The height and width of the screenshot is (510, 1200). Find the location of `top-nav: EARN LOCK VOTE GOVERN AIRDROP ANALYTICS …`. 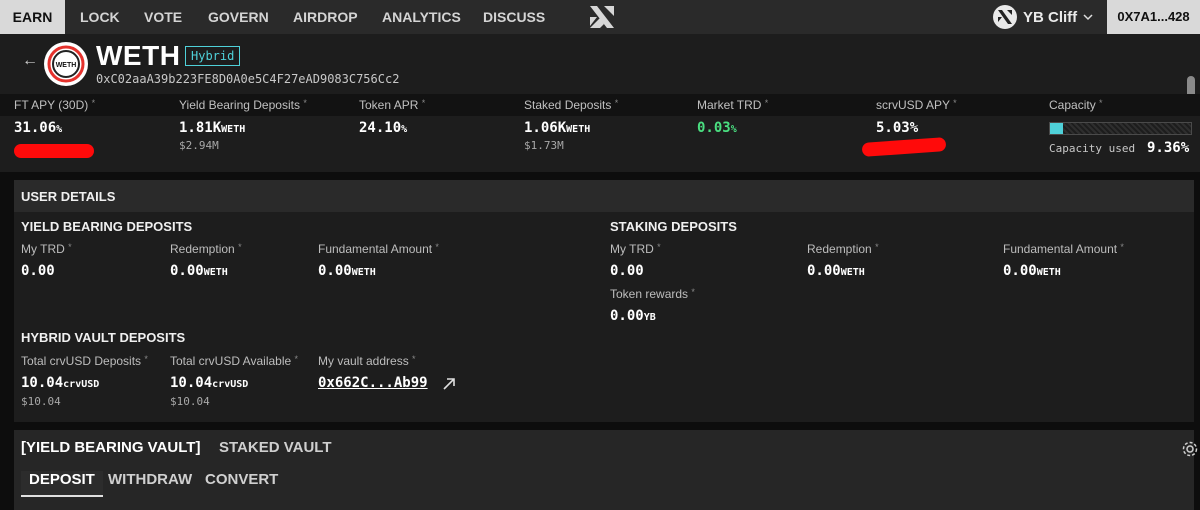

top-nav: EARN LOCK VOTE GOVERN AIRDROP ANALYTICS … is located at coordinates (600, 17).